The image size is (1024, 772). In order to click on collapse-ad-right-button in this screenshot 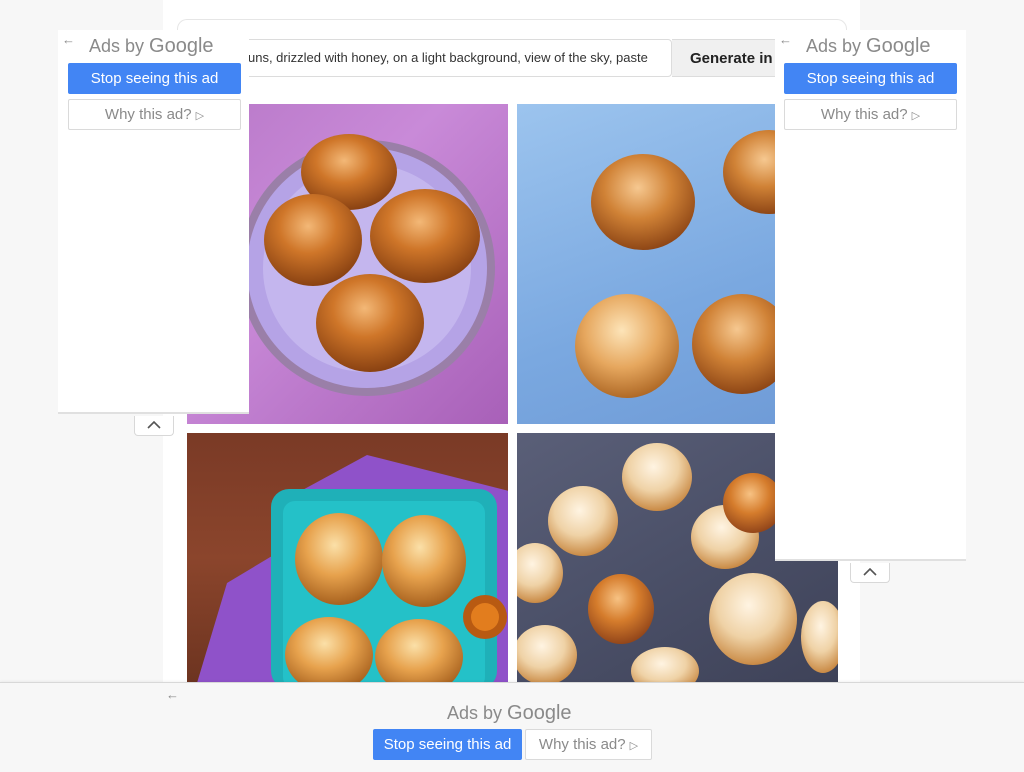, I will do `click(870, 573)`.